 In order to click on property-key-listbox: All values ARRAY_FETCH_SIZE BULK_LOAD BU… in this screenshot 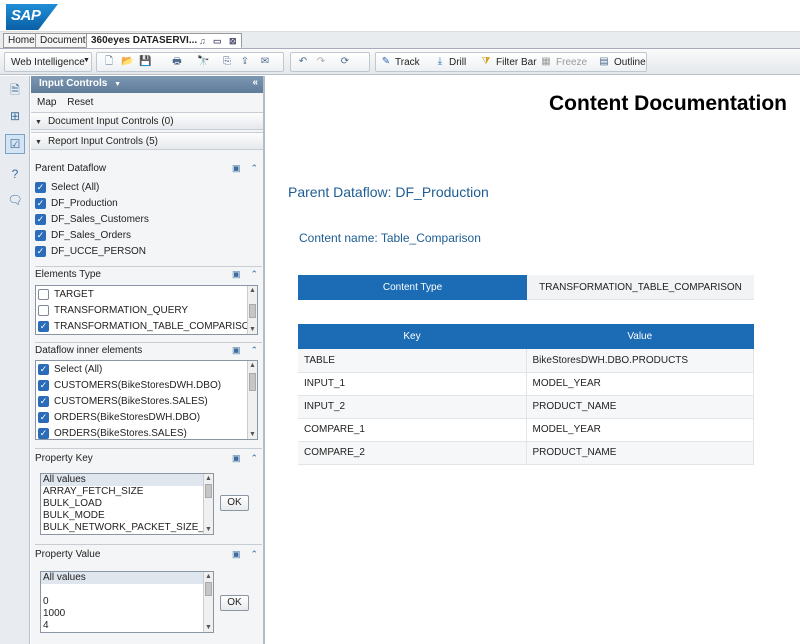, I will do `click(127, 504)`.